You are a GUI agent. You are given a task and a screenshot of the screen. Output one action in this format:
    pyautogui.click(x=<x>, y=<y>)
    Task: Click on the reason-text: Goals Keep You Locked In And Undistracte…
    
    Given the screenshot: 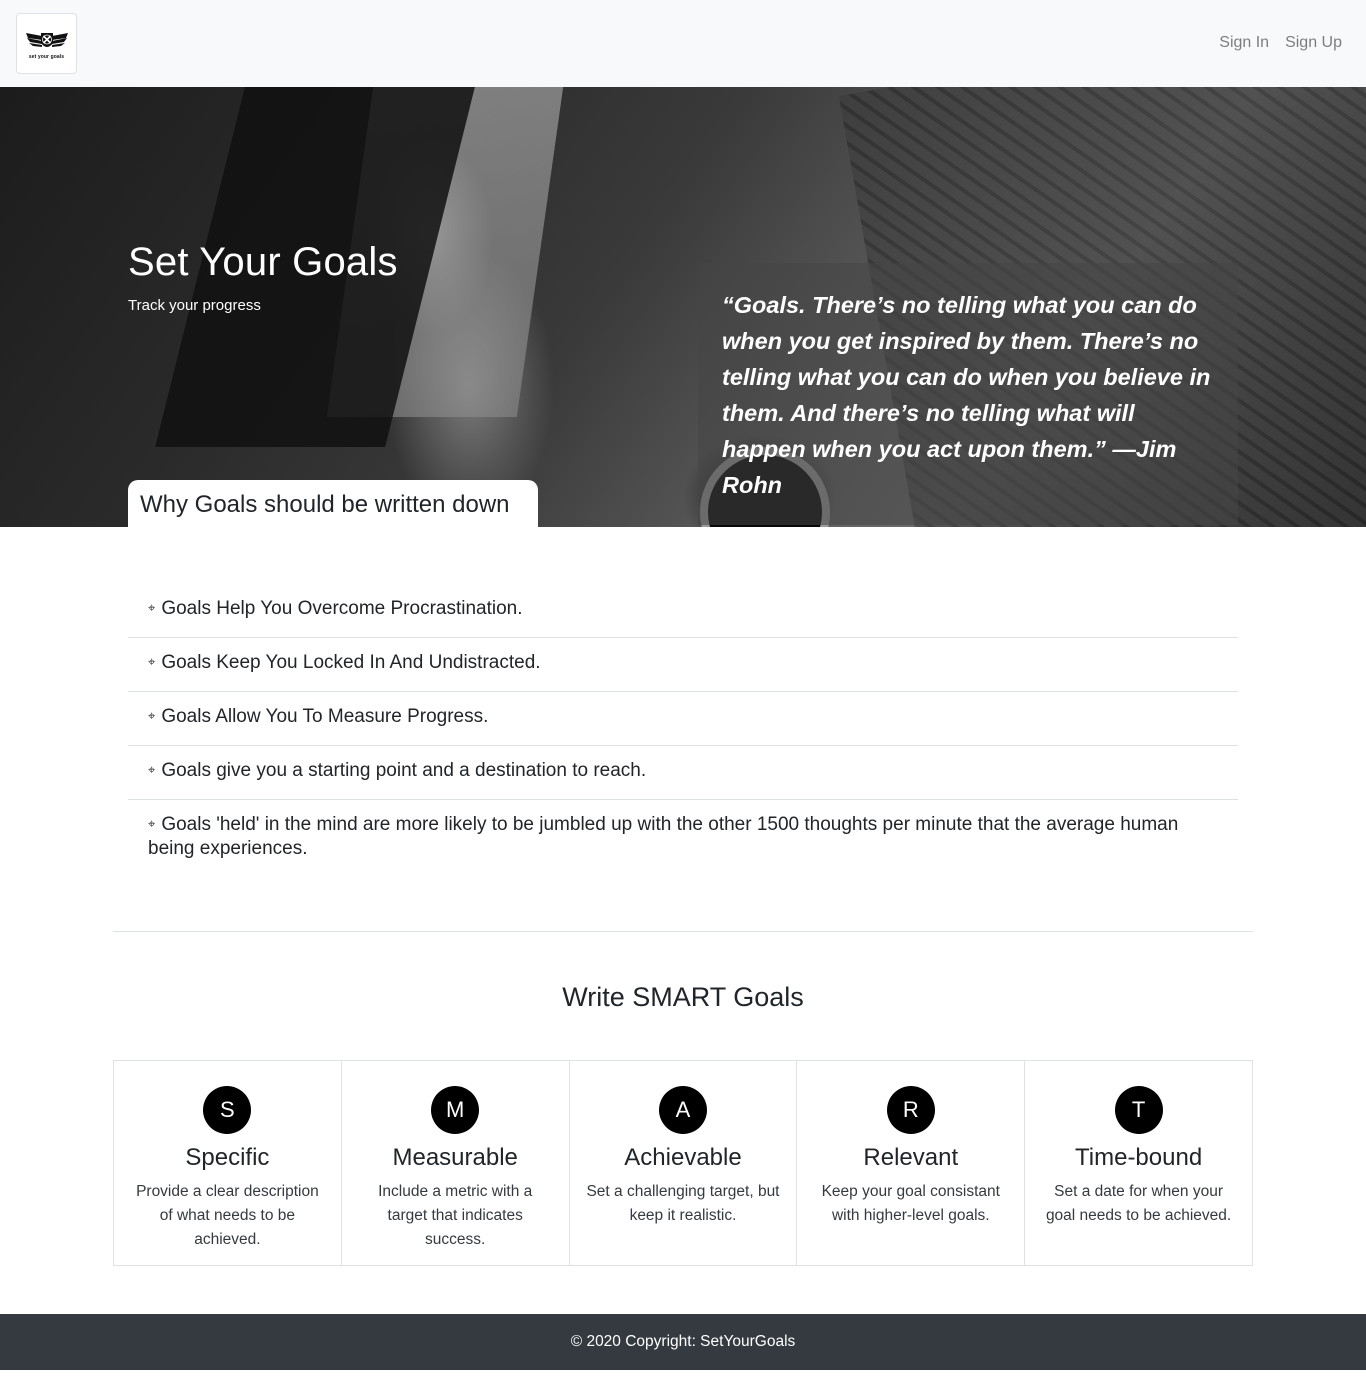 What is the action you would take?
    pyautogui.click(x=351, y=662)
    